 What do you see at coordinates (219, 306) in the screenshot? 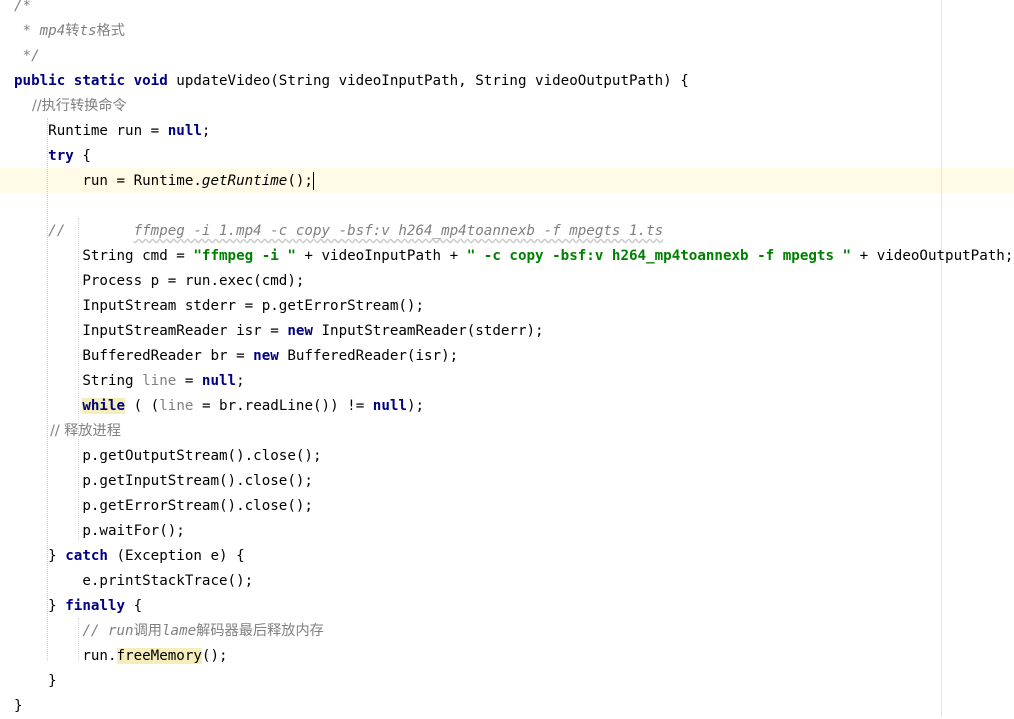
I see `code-line: InputStream stderr = p.getErrorStream();` at bounding box center [219, 306].